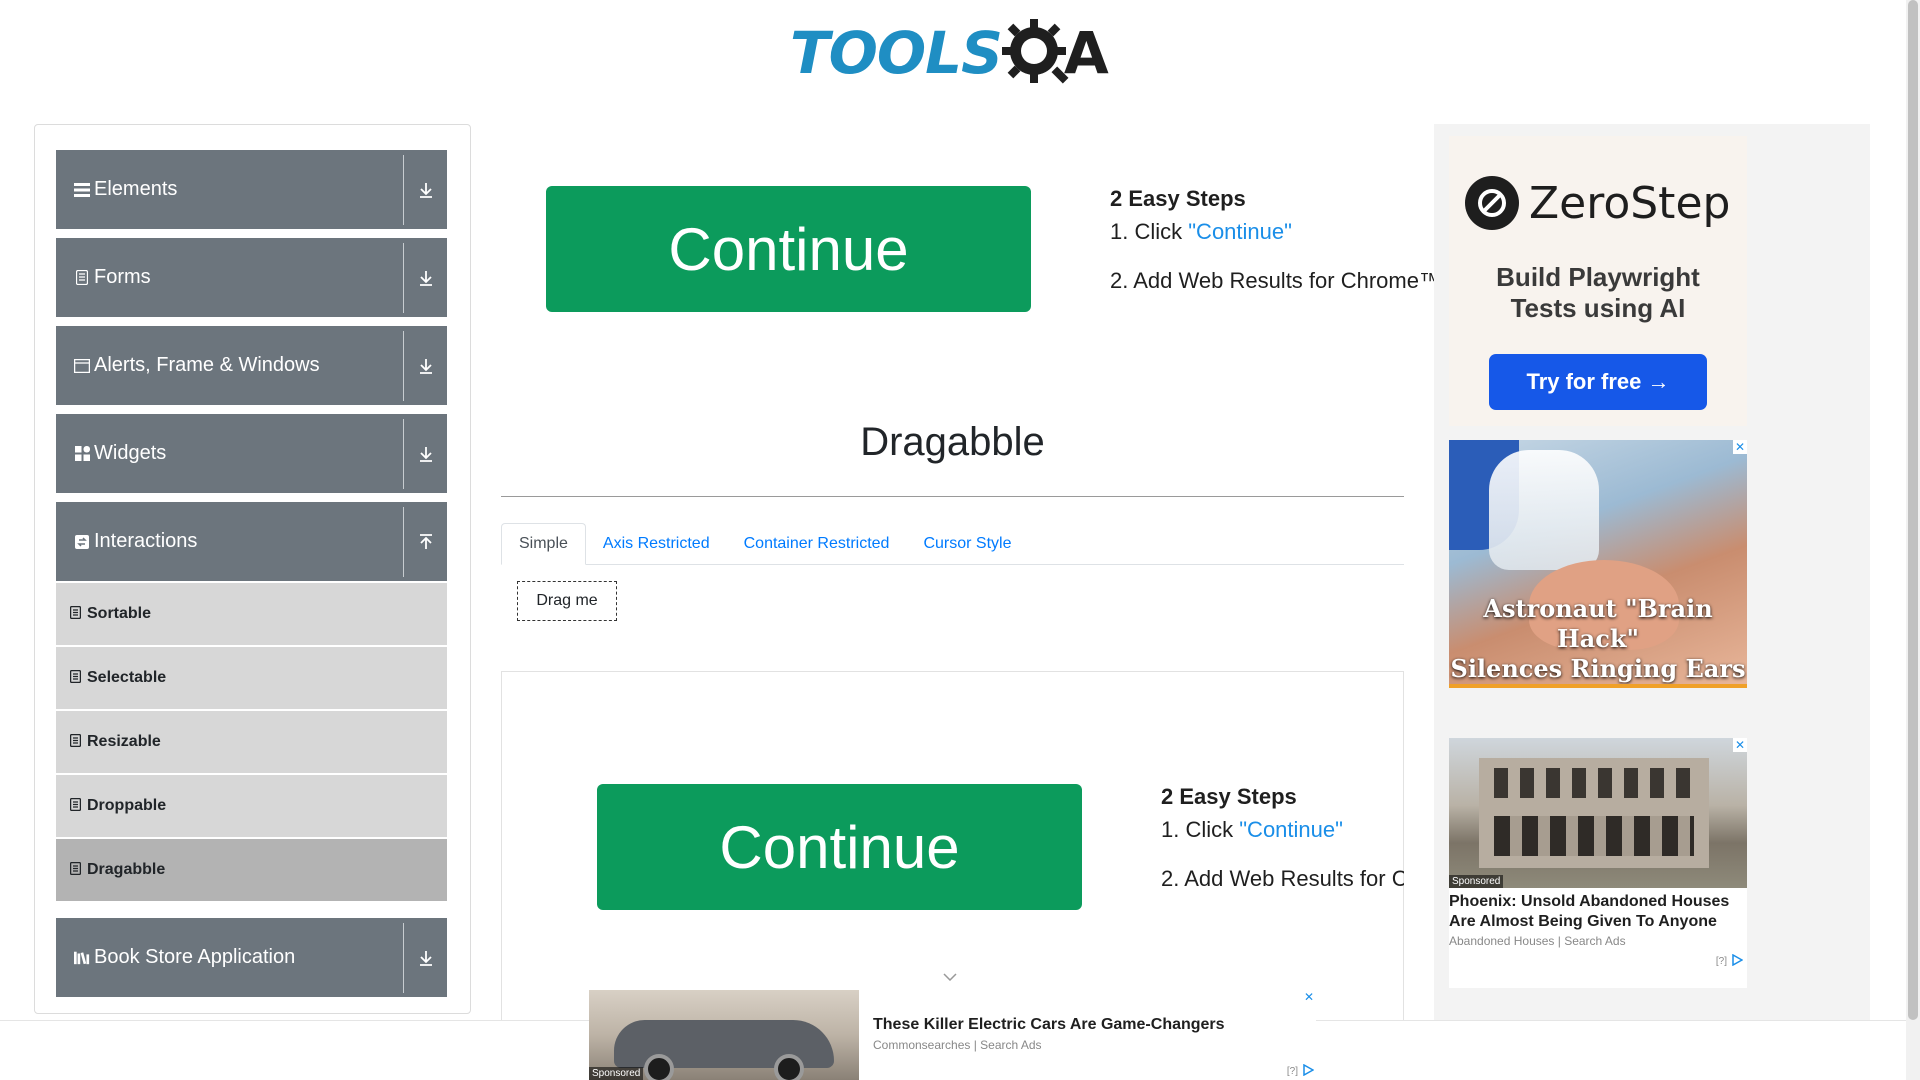 The width and height of the screenshot is (1920, 1080). I want to click on drag-me-box: Drag me, so click(567, 601).